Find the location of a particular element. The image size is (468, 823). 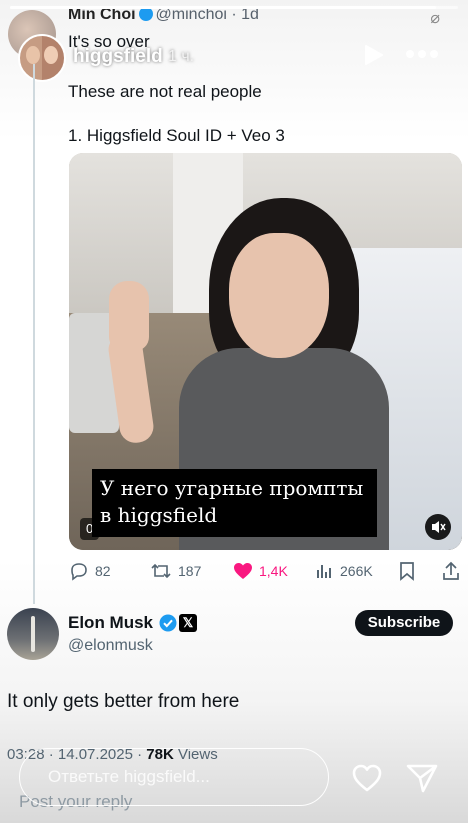

reply-action: 82 is located at coordinates (90, 571).